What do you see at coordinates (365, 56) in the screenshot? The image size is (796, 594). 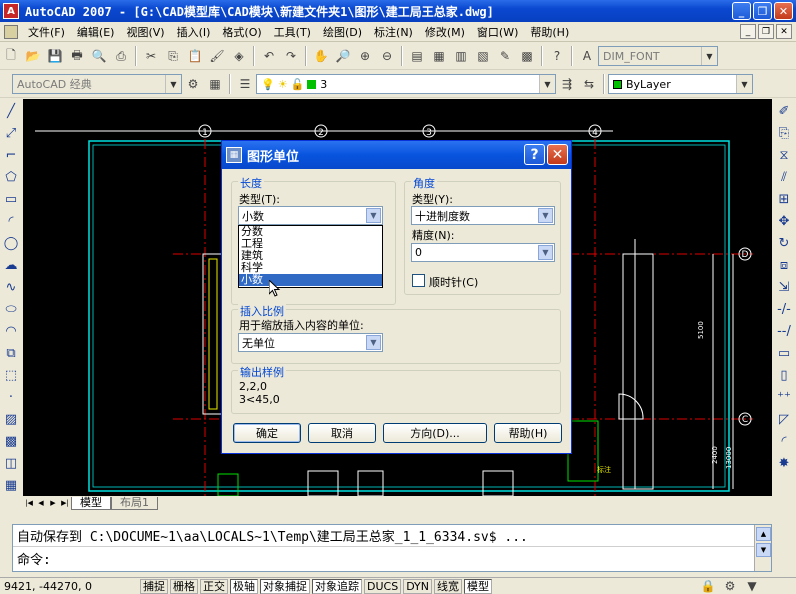 I see `zoom-window-icon: ⊕` at bounding box center [365, 56].